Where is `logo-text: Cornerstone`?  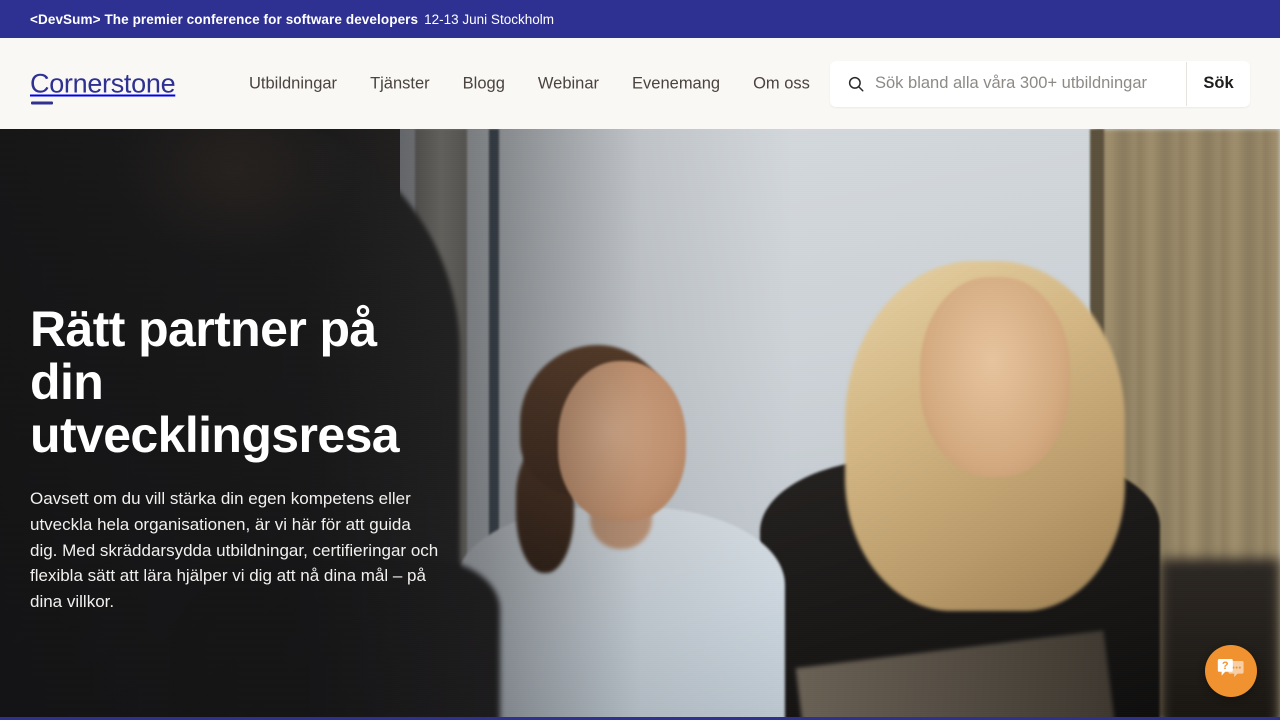 logo-text: Cornerstone is located at coordinates (103, 83).